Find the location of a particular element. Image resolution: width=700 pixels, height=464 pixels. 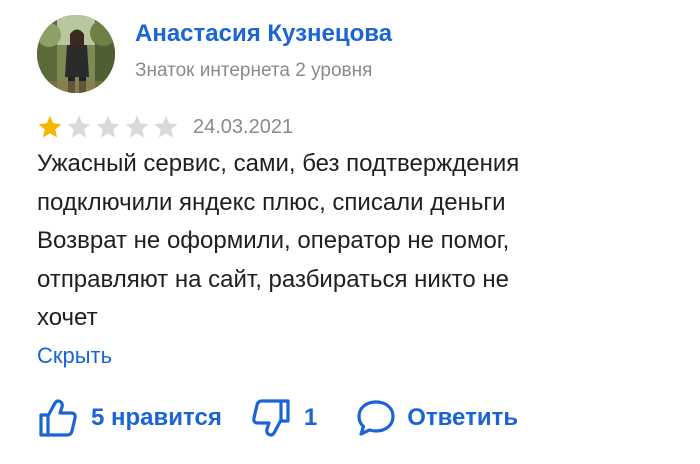

review-text-line: хочет is located at coordinates (67, 317).